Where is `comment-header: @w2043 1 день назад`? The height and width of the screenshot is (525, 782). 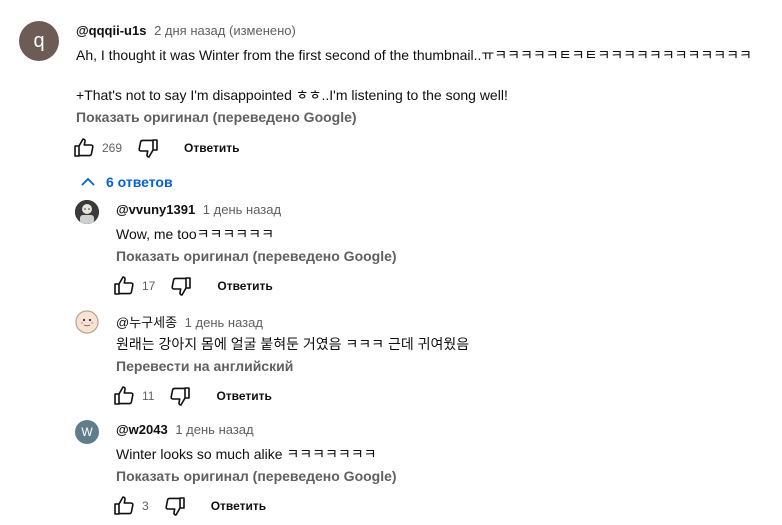 comment-header: @w2043 1 день назад is located at coordinates (185, 429).